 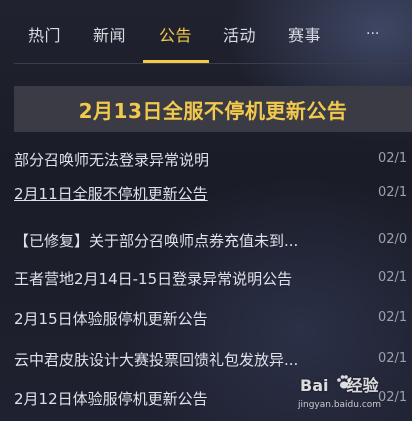 What do you see at coordinates (175, 34) in the screenshot?
I see `tab-announcements: 公告` at bounding box center [175, 34].